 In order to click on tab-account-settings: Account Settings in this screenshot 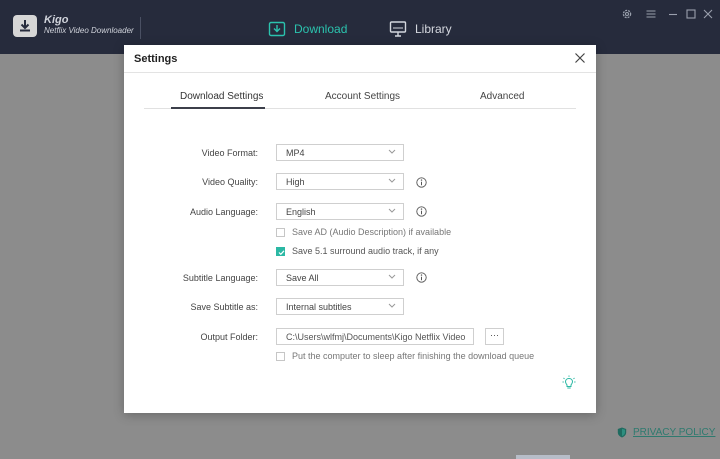, I will do `click(362, 96)`.